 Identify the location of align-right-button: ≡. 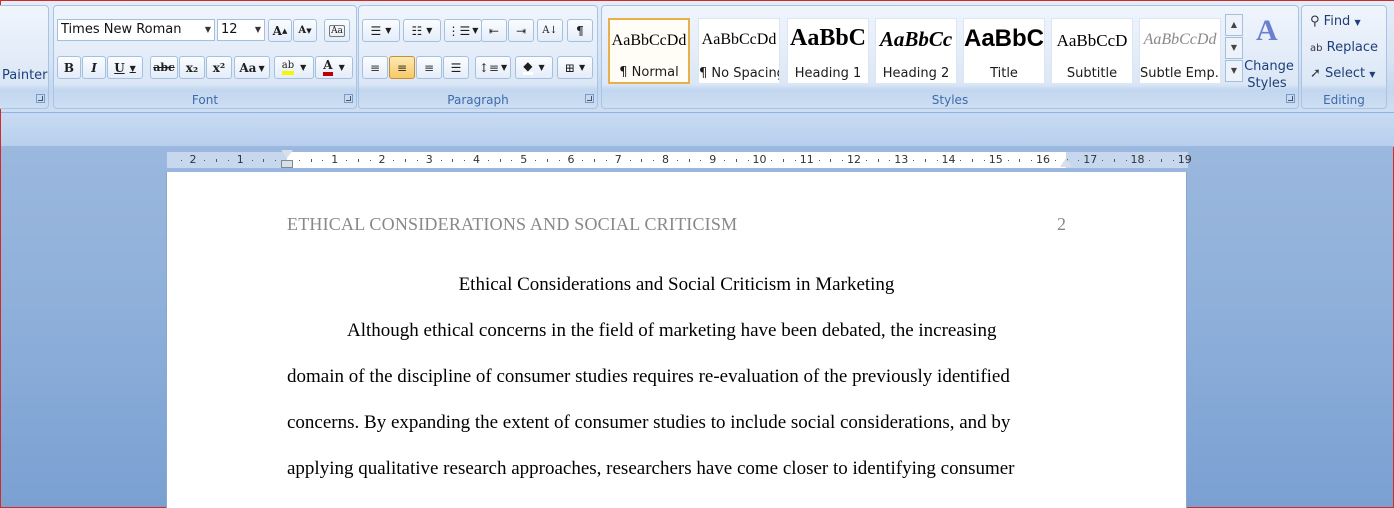
(429, 67).